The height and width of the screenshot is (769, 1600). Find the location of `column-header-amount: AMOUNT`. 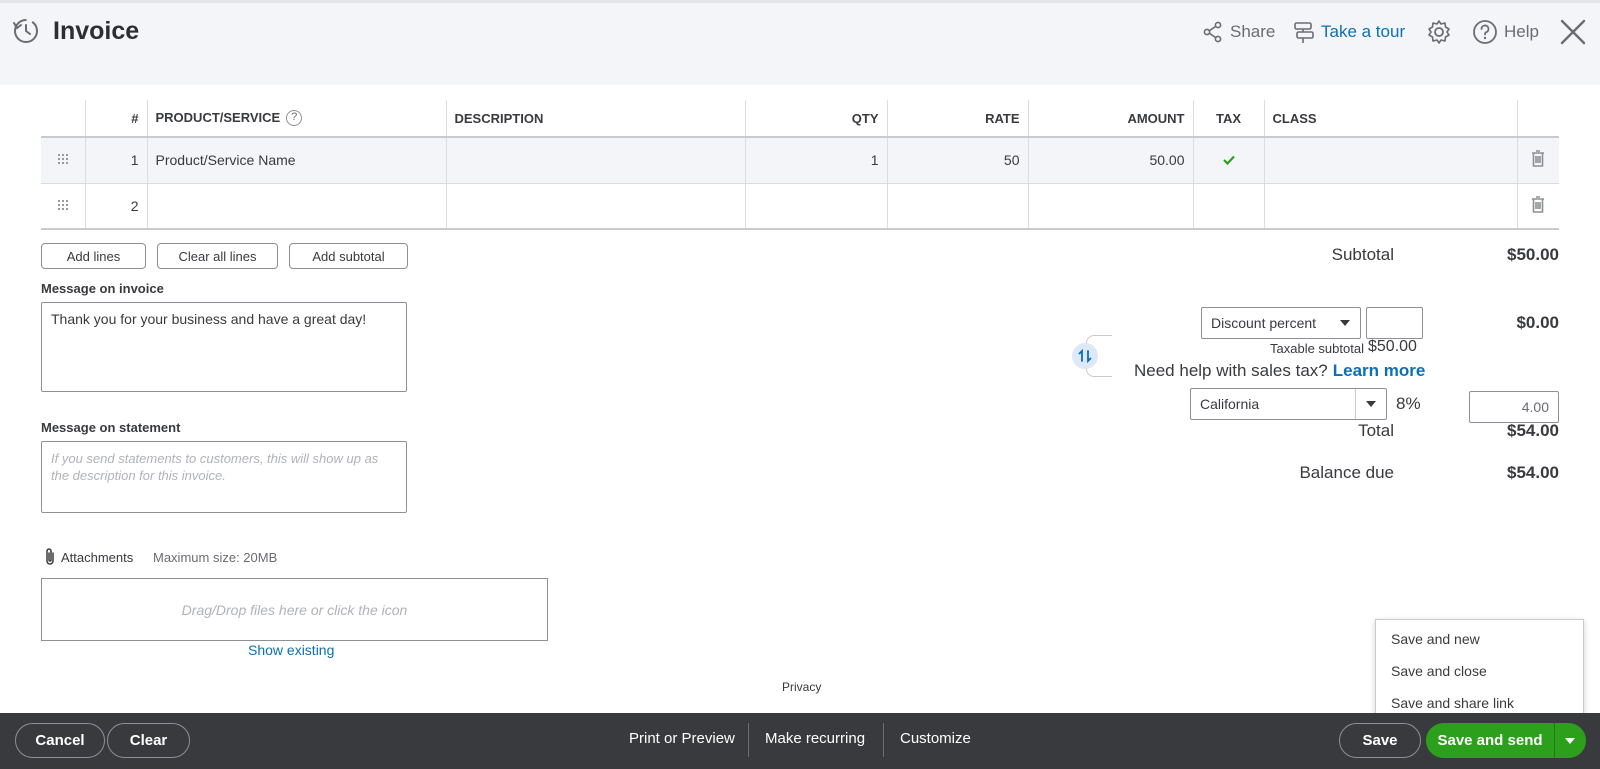

column-header-amount: AMOUNT is located at coordinates (1111, 119).